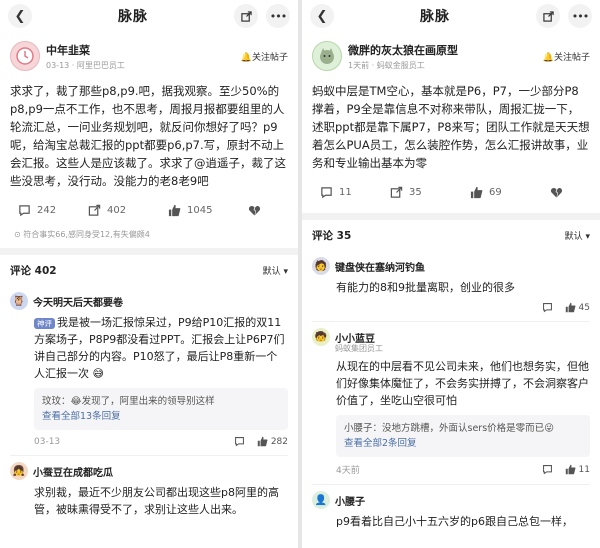 This screenshot has width=600, height=548. What do you see at coordinates (380, 266) in the screenshot?
I see `commenter-name: 键盘侠在塞纳河钓鱼` at bounding box center [380, 266].